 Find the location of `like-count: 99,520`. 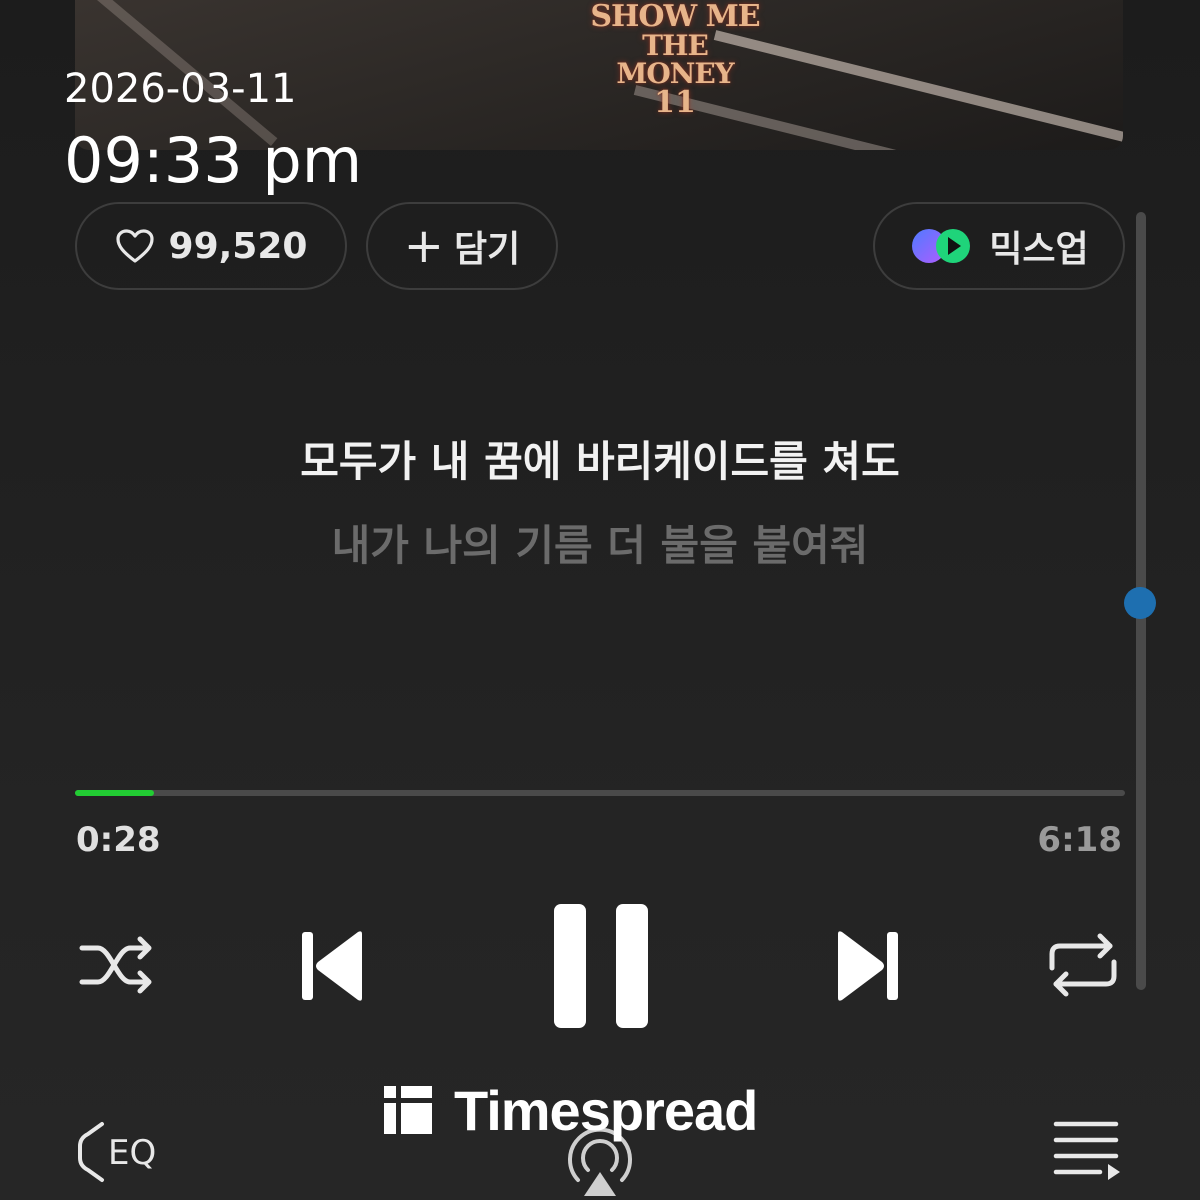

like-count: 99,520 is located at coordinates (238, 246).